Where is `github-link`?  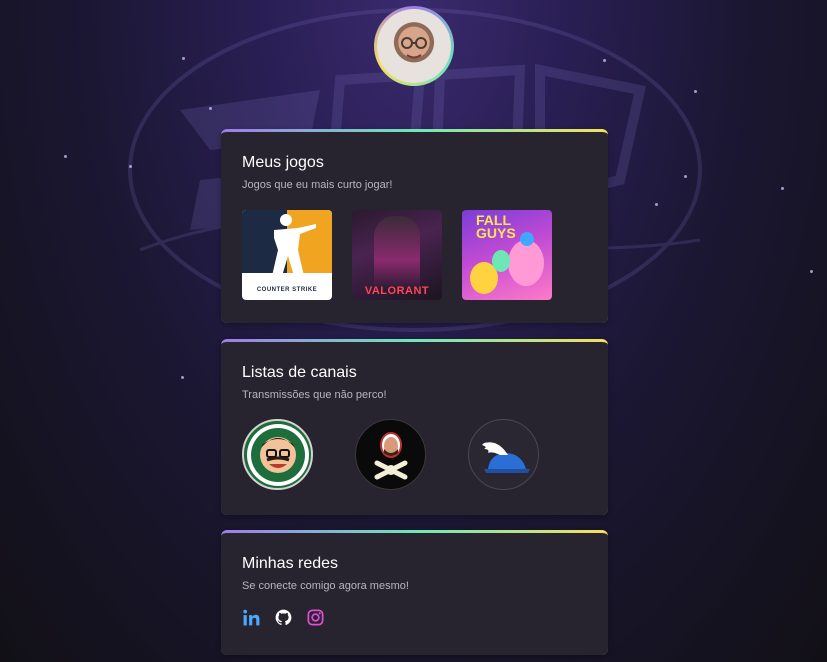 github-link is located at coordinates (283, 617).